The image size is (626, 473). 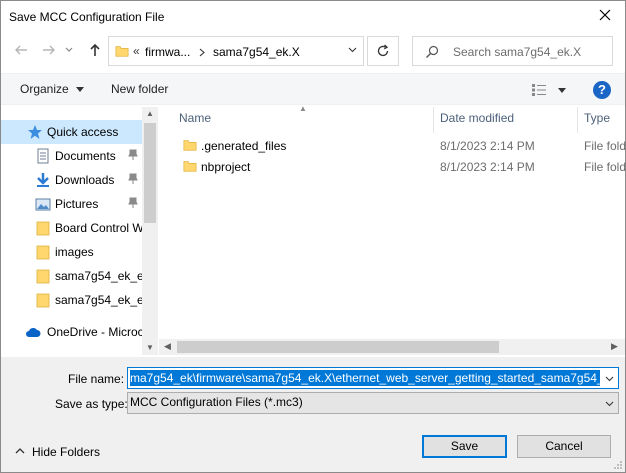 I want to click on view-options-icon, so click(x=539, y=90).